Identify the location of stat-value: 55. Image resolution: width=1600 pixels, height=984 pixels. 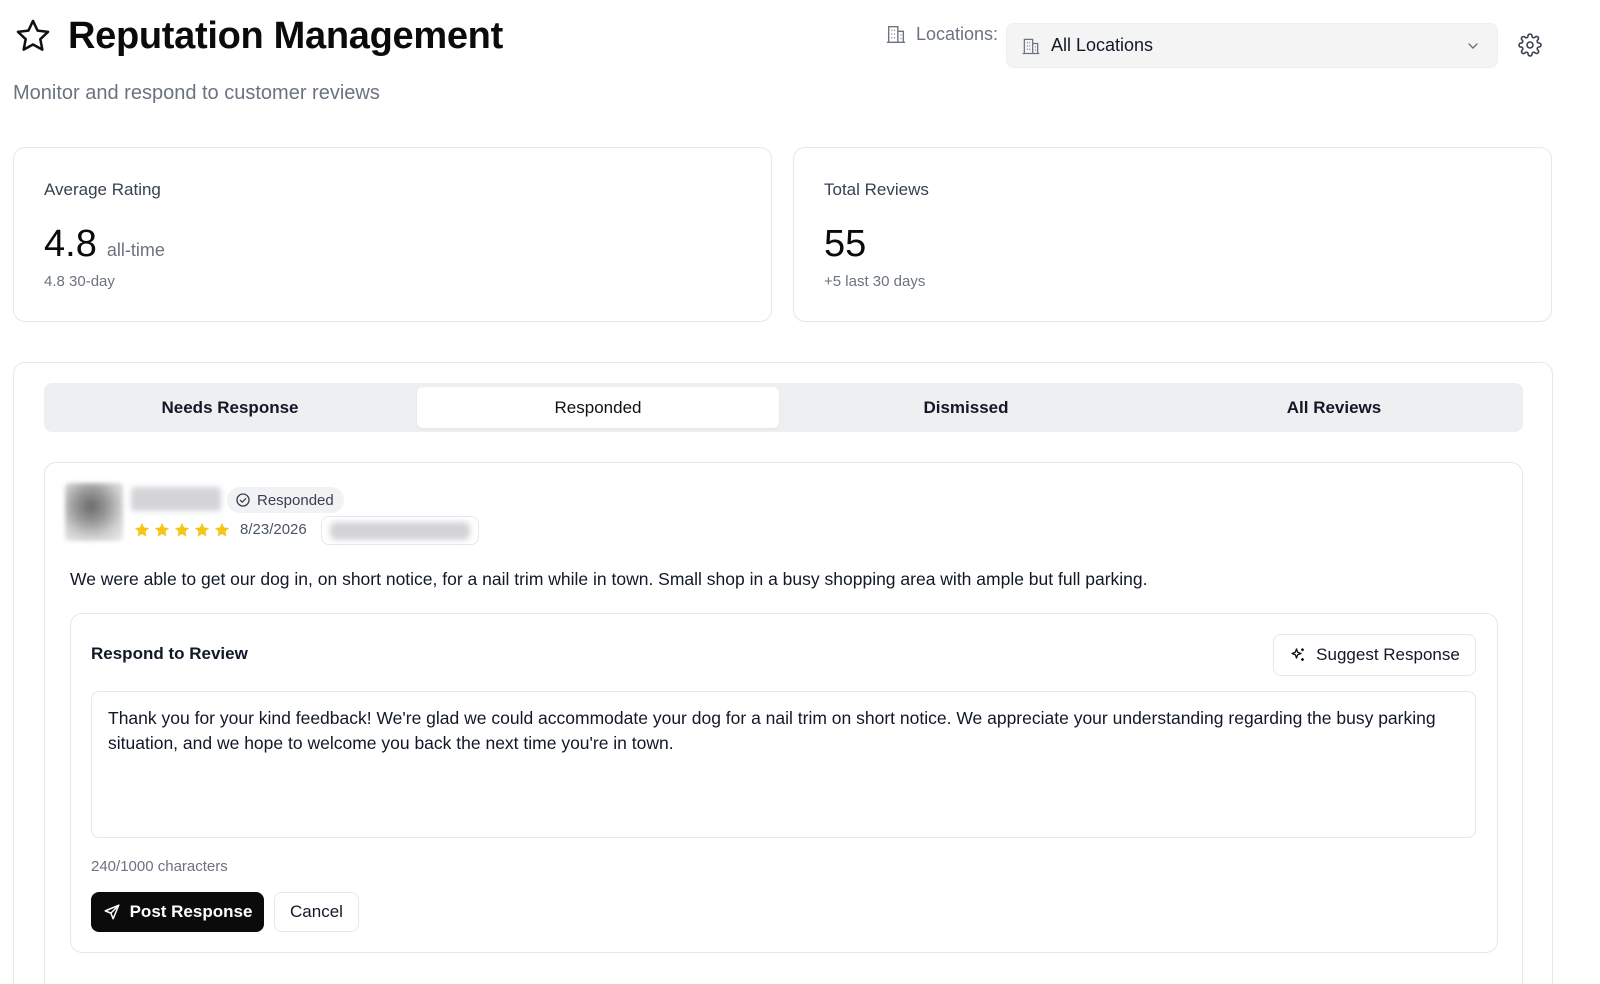
(845, 244).